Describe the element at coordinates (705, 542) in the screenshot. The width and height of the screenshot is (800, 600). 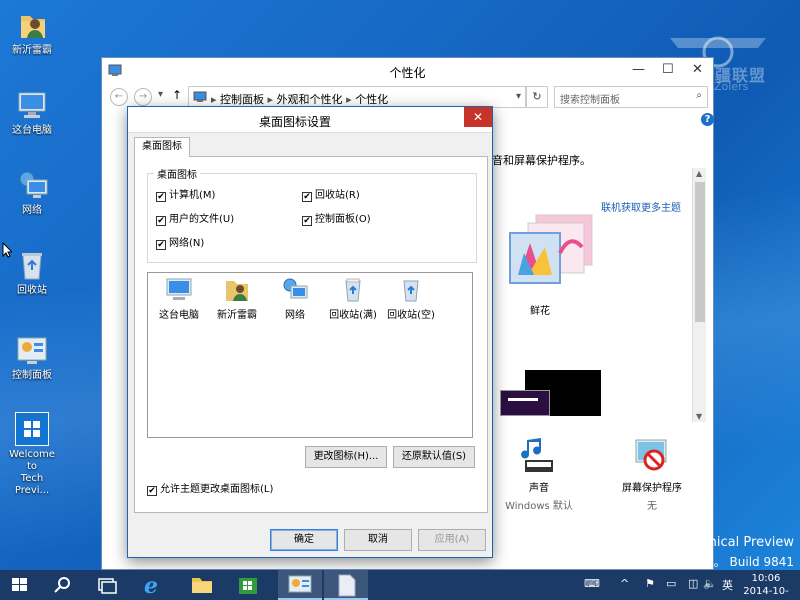
I see `os-build-text: Windows Technical Preview` at that location.